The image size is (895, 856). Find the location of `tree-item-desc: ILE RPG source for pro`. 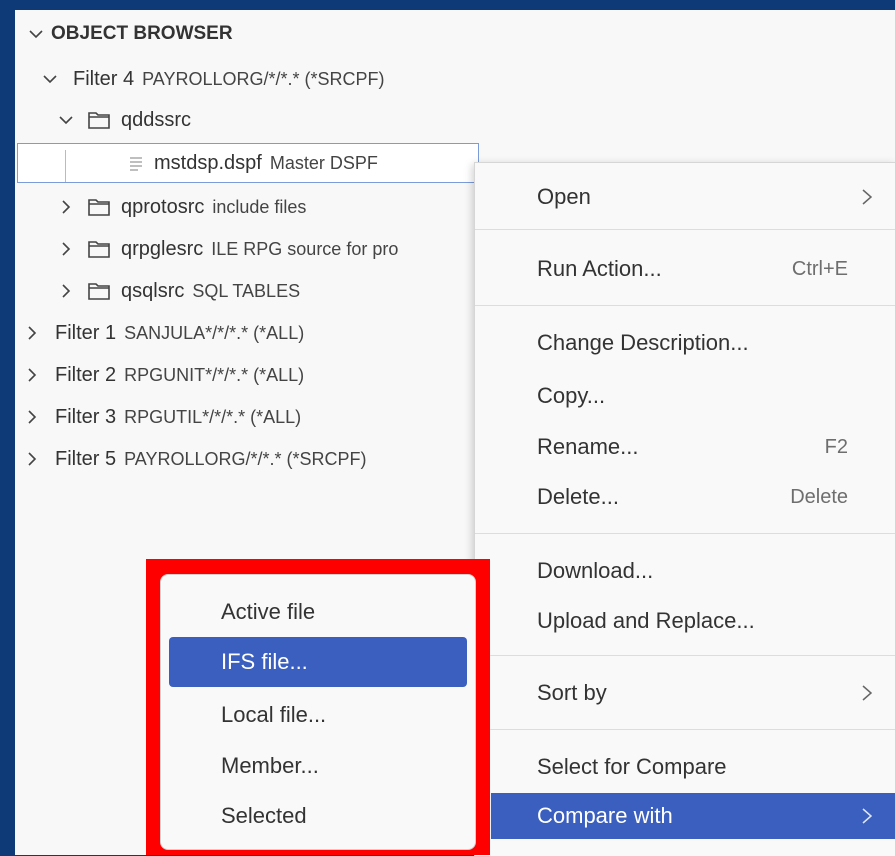

tree-item-desc: ILE RPG source for pro is located at coordinates (305, 248).